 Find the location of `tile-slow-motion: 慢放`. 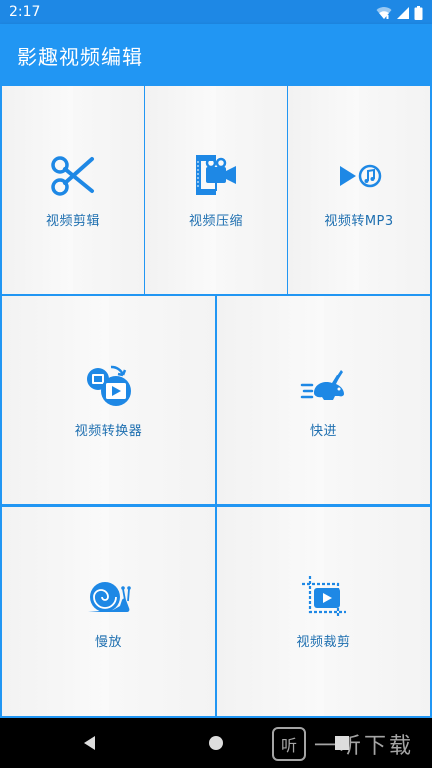

tile-slow-motion: 慢放 is located at coordinates (108, 611).